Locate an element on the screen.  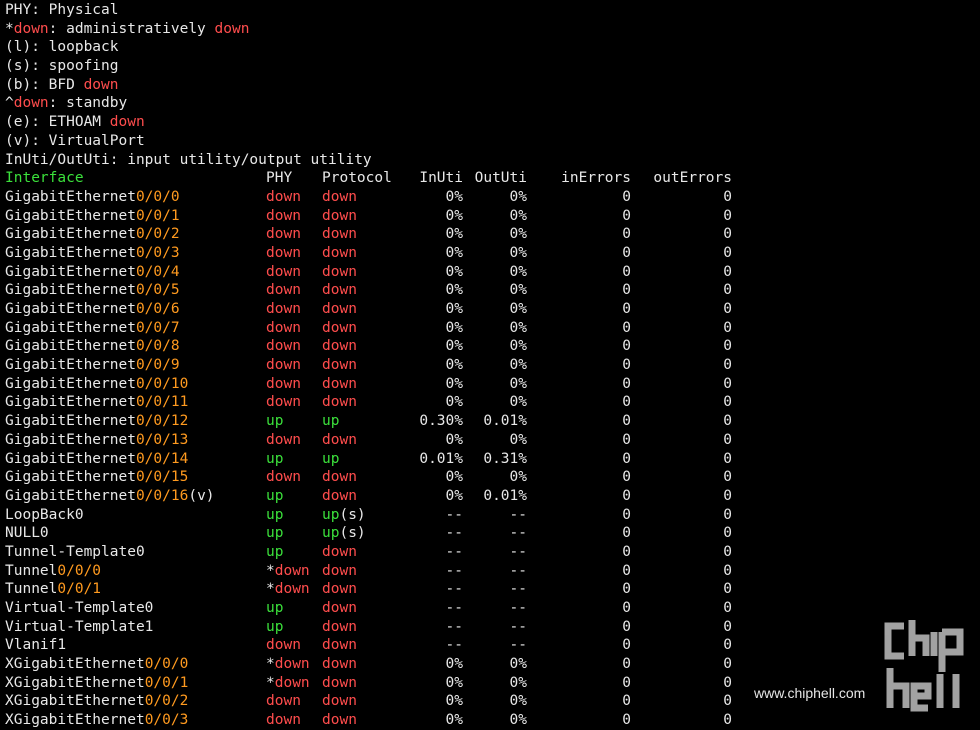
legend-line: ^down: standby is located at coordinates (492, 103).